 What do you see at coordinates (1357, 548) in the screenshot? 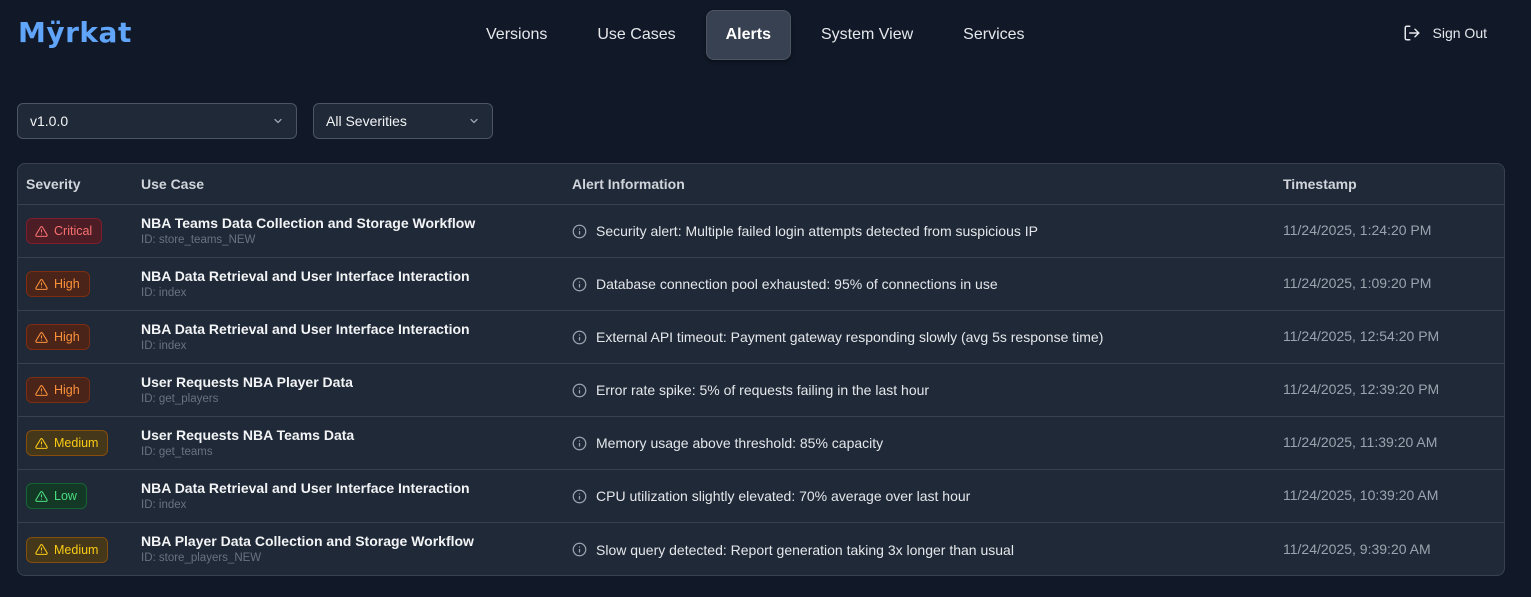
I see `alert-timestamp: 11/24/2025, 9:39:20 AM` at bounding box center [1357, 548].